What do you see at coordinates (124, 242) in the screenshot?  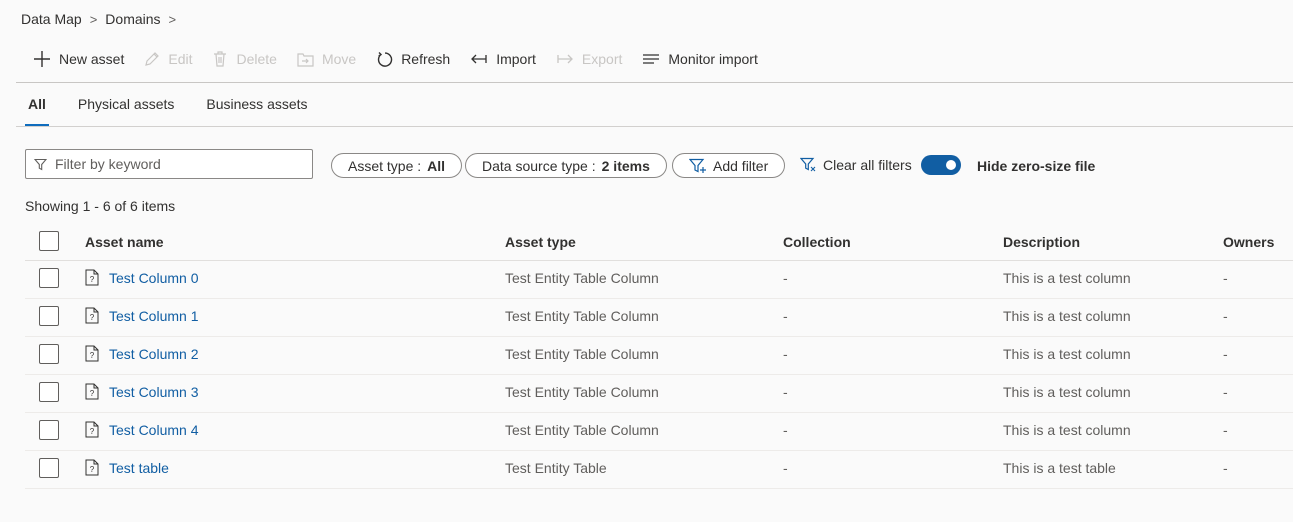 I see `column-asset-name: Asset name` at bounding box center [124, 242].